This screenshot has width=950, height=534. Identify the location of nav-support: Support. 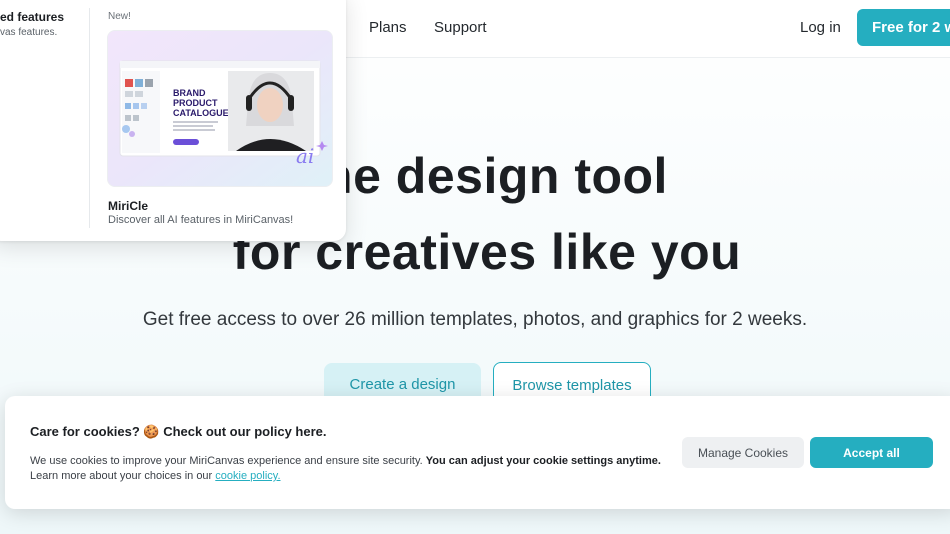
(460, 27).